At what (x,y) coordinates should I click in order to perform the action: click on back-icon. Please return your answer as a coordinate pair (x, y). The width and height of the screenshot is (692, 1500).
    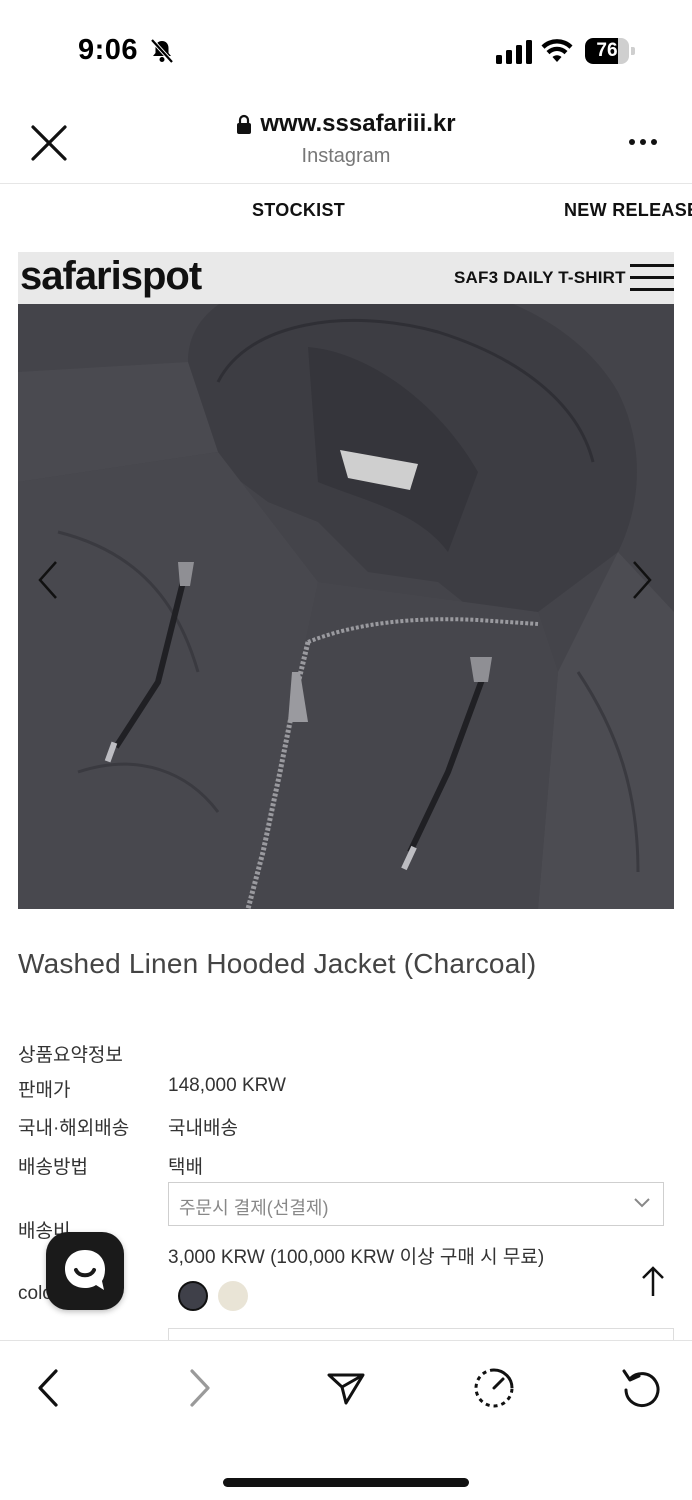
    Looking at the image, I should click on (49, 1388).